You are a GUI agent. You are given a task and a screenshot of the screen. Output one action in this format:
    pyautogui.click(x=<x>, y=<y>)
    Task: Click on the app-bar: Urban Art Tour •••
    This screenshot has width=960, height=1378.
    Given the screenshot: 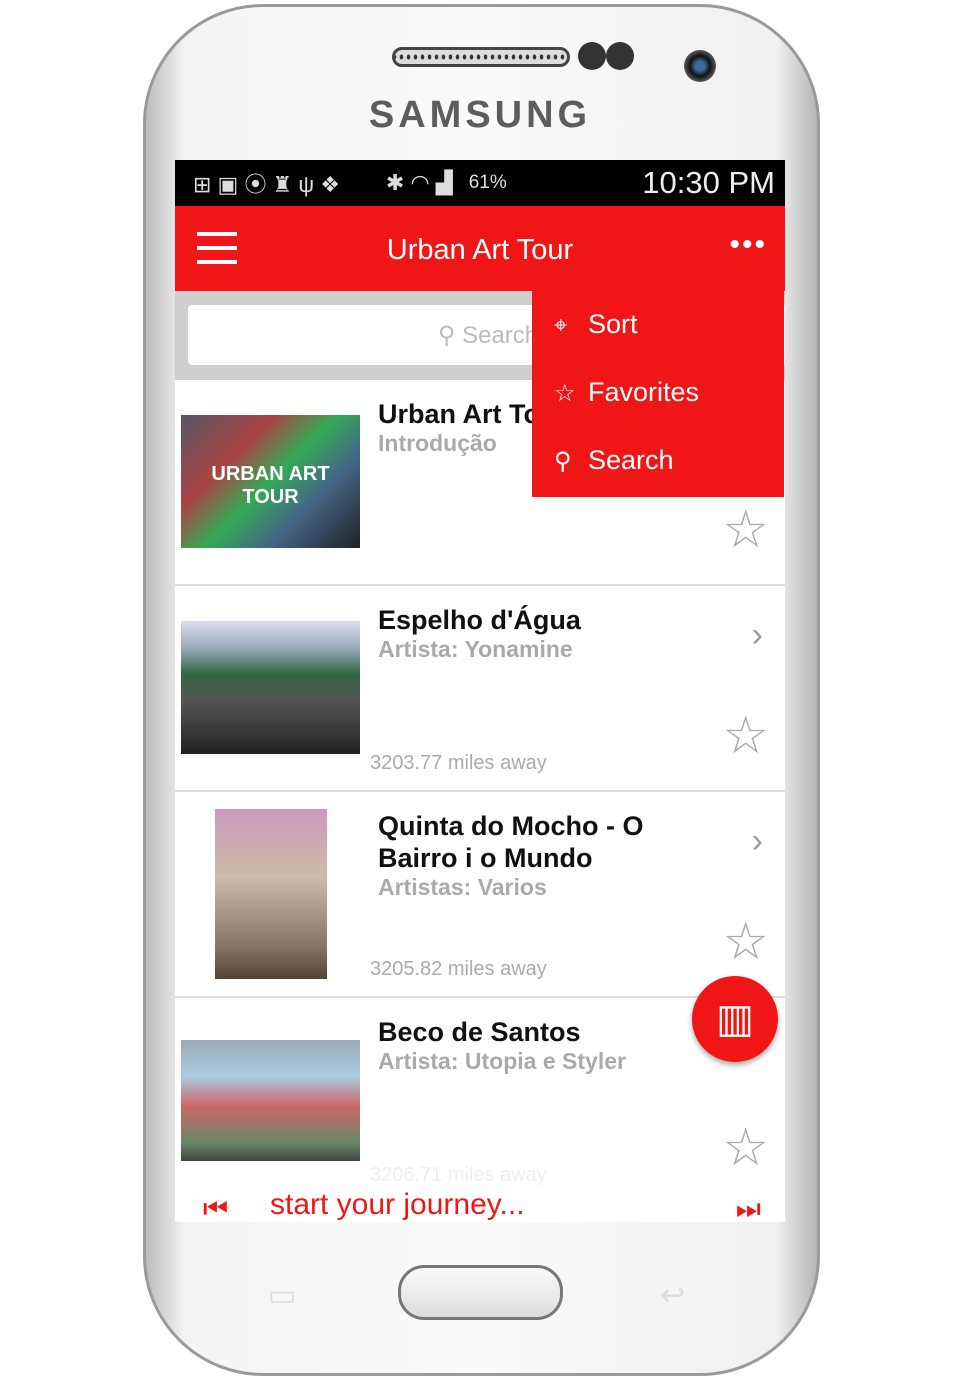 What is the action you would take?
    pyautogui.click(x=480, y=248)
    